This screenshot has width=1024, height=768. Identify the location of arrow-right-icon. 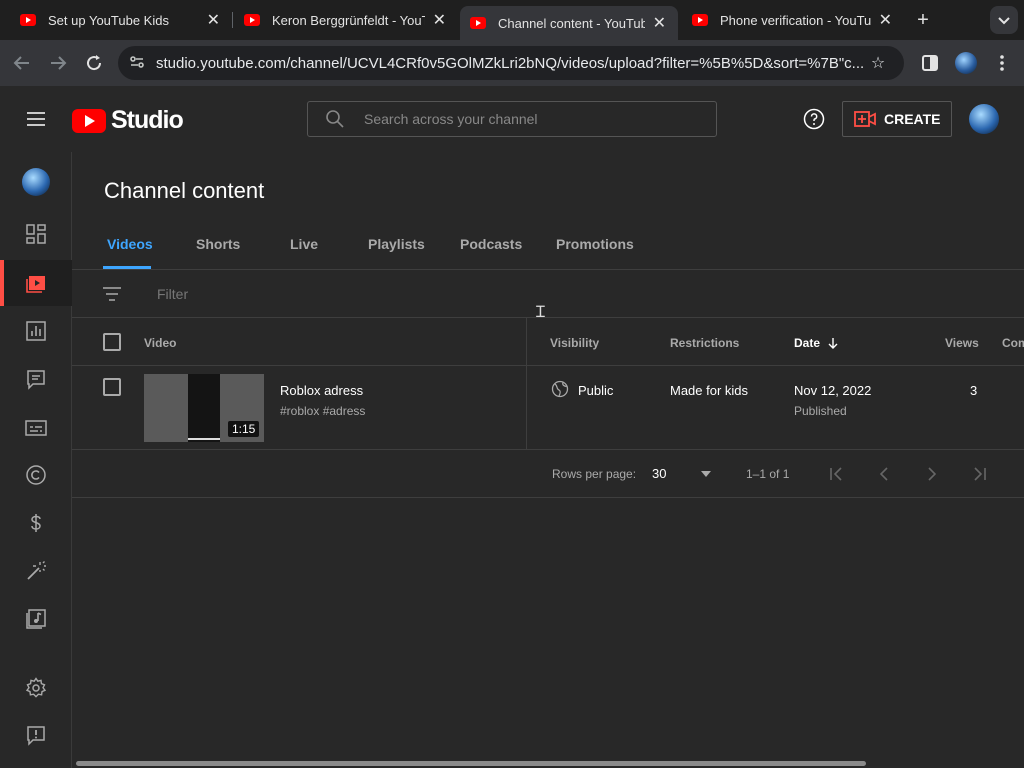
(59, 63).